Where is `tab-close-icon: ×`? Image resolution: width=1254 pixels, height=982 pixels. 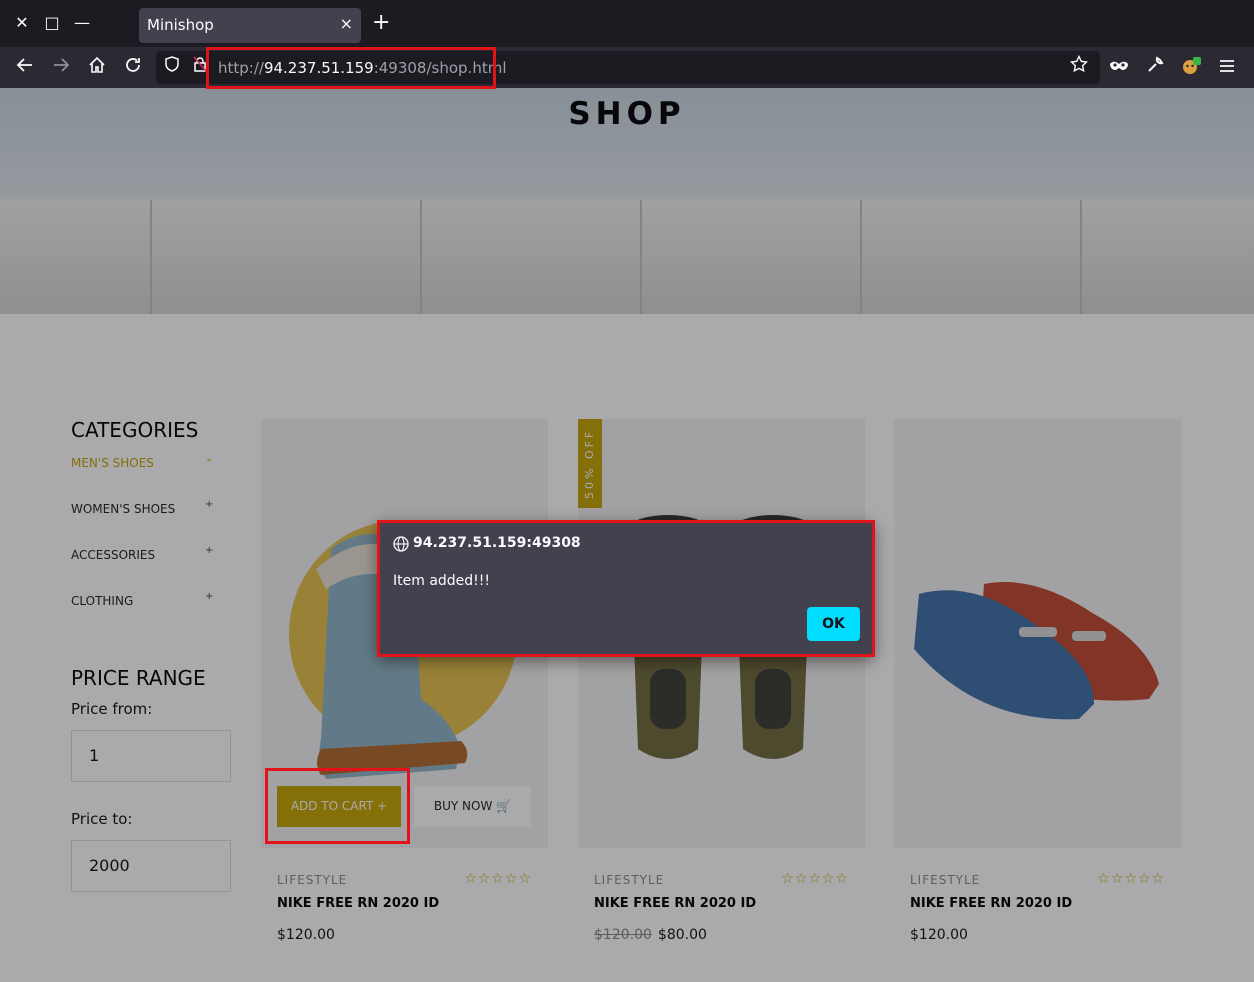 tab-close-icon: × is located at coordinates (346, 23).